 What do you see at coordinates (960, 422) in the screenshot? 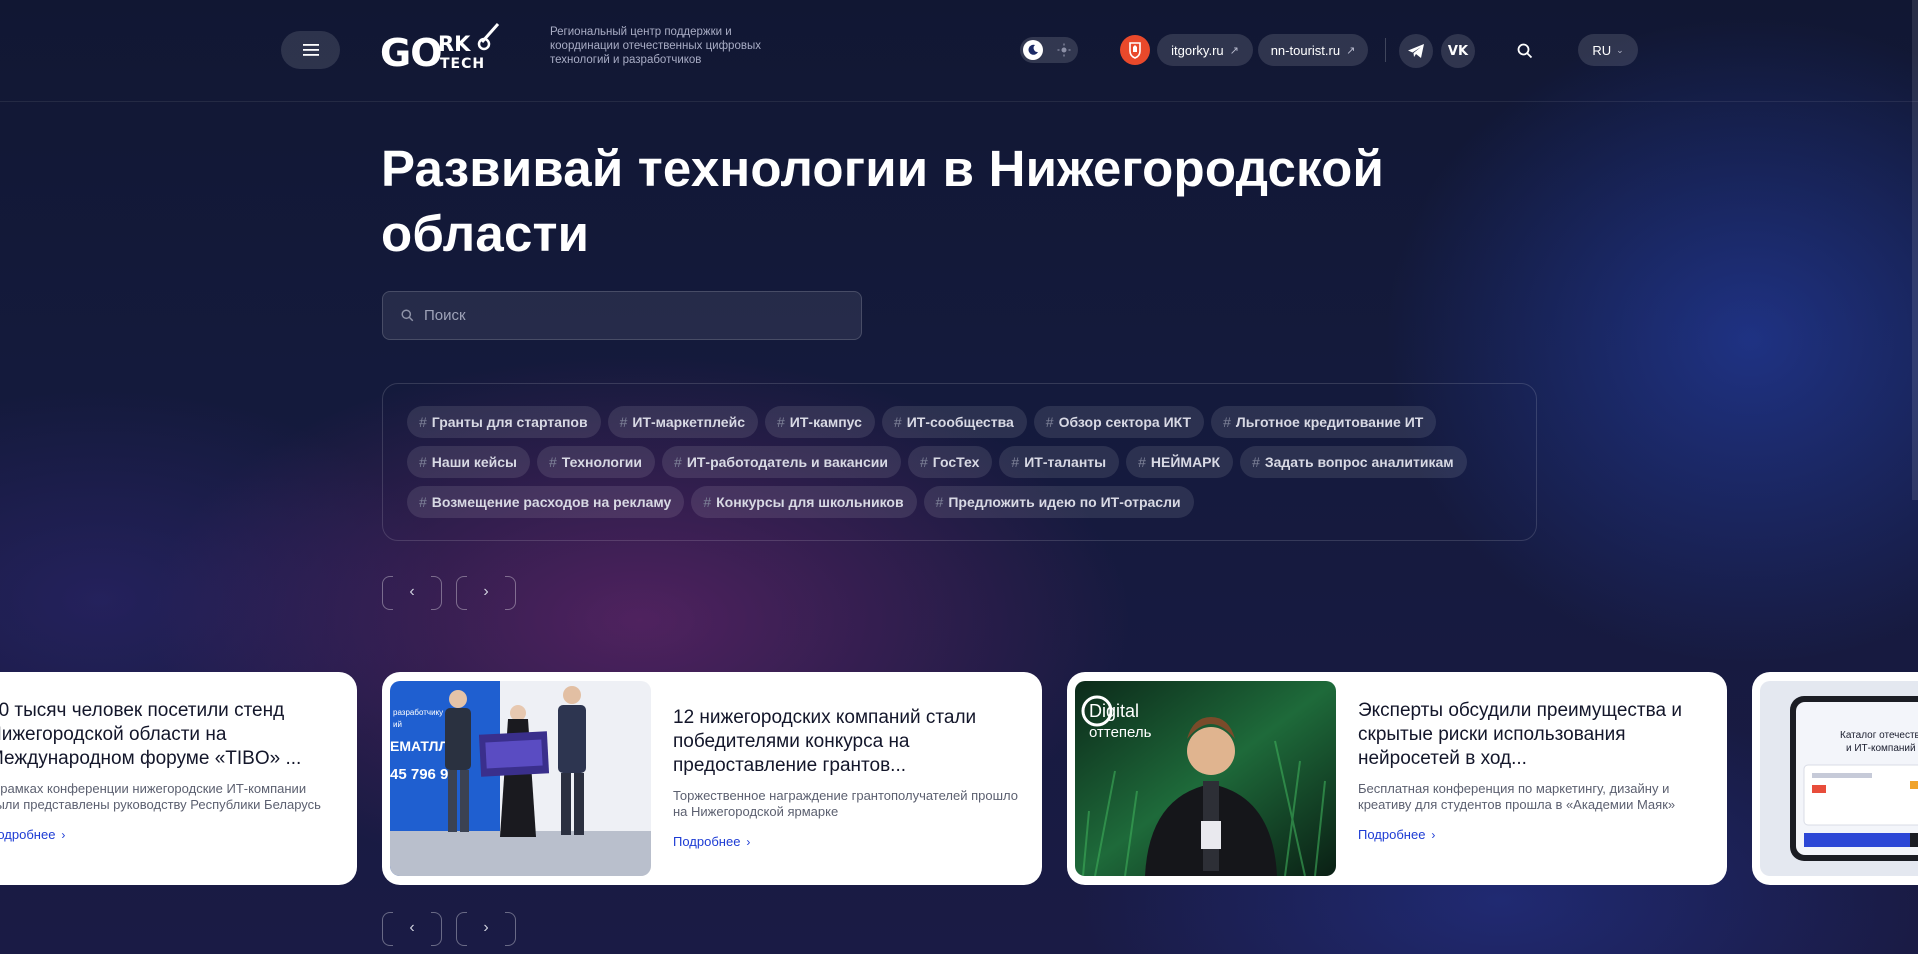
I see `tag-label: ИТ-сообщества` at bounding box center [960, 422].